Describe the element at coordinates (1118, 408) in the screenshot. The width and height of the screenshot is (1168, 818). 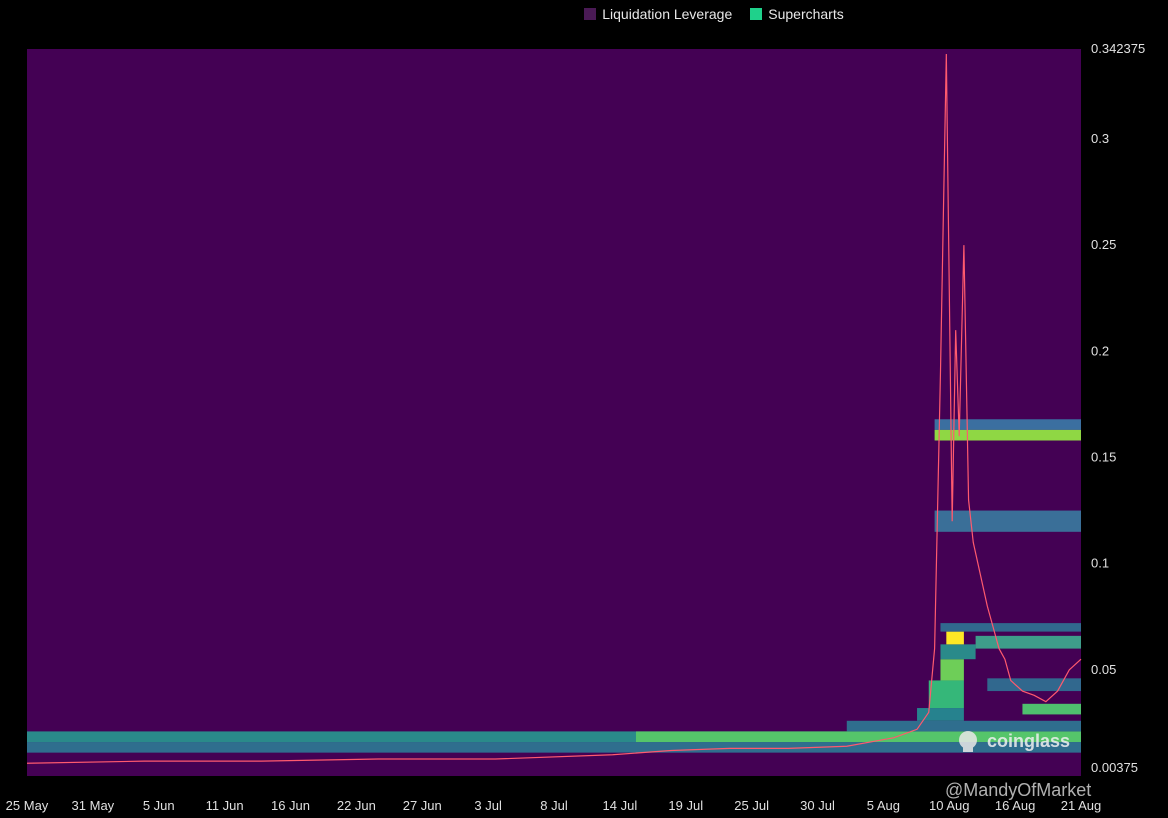
I see `y-axis-ticks: 0.342375 0.3 0.25 0.2 0.15 0.1 0.05 0.00375` at that location.